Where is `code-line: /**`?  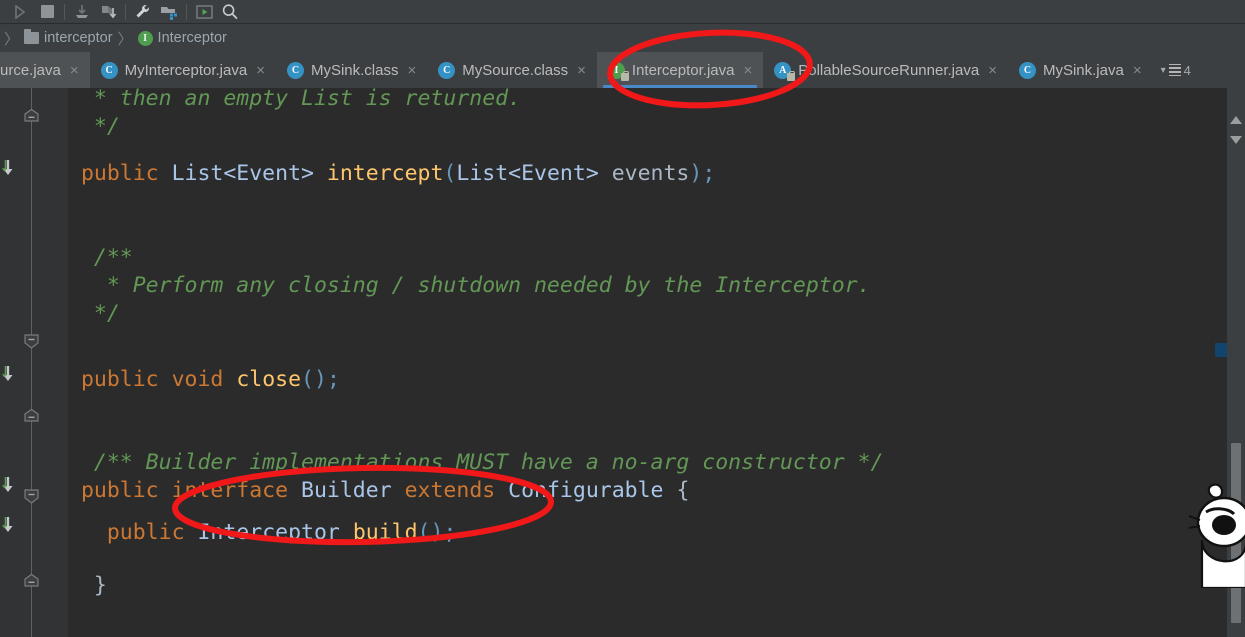 code-line: /** is located at coordinates (100, 258).